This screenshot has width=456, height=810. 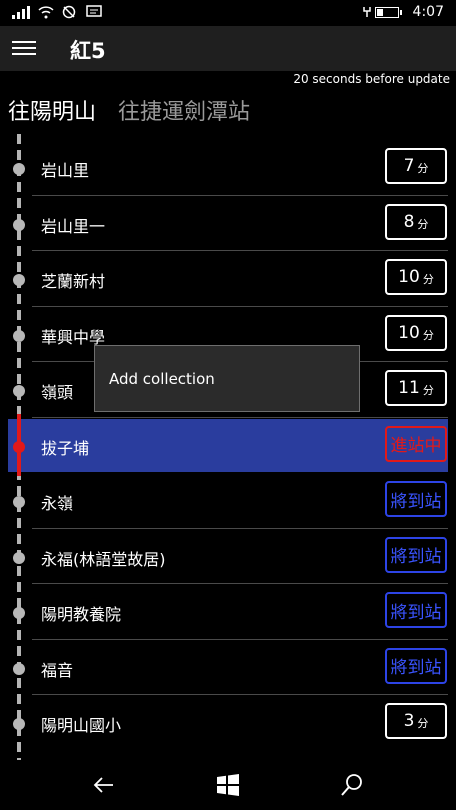 I want to click on stop-name: 芝蘭新村, so click(x=73, y=281).